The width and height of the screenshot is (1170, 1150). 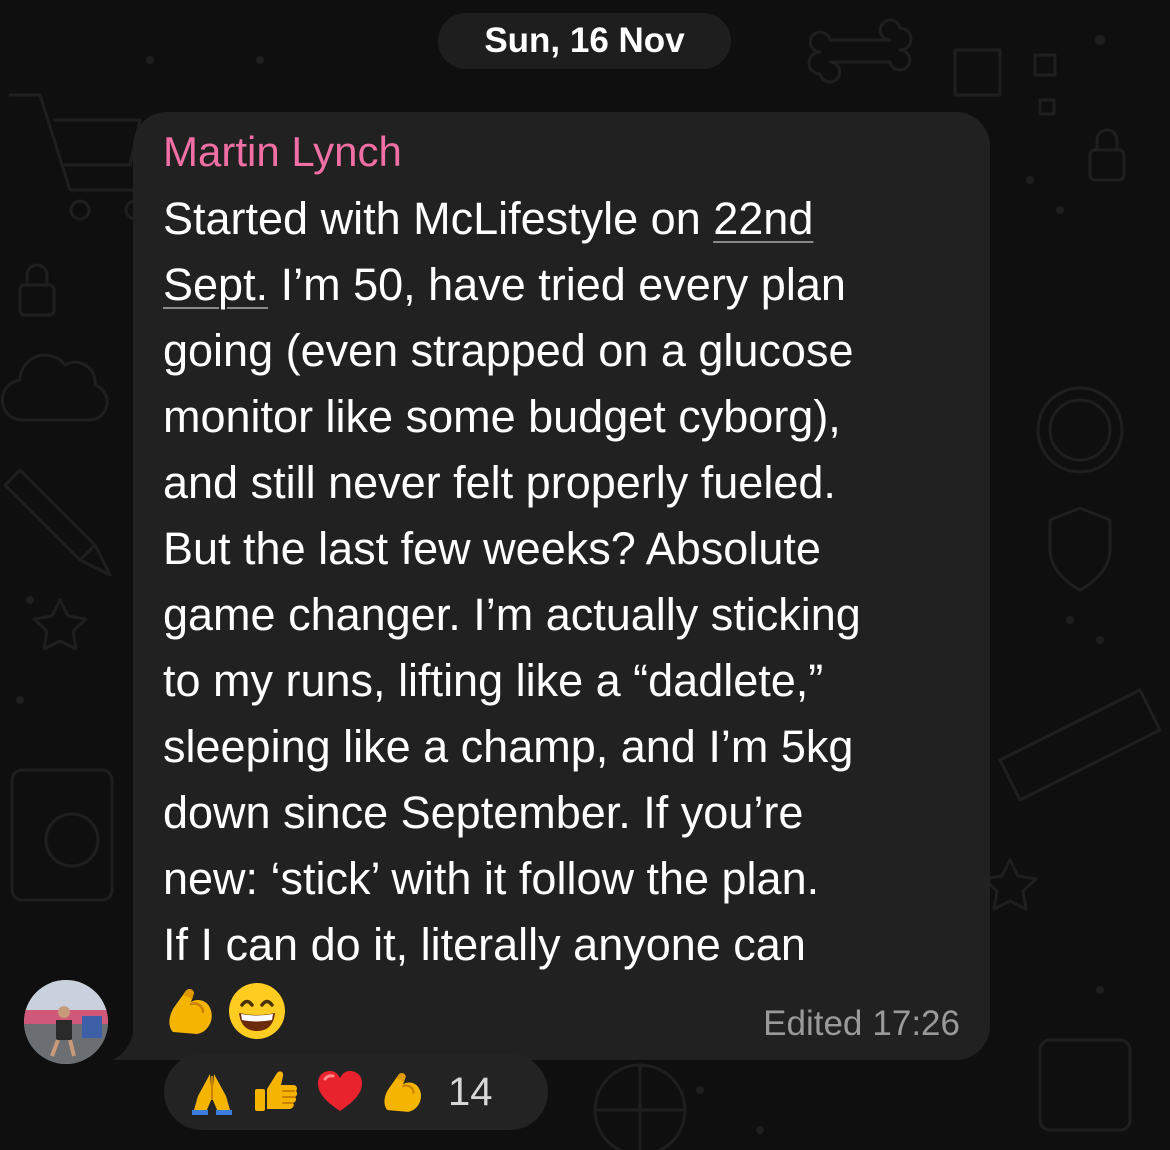 What do you see at coordinates (508, 350) in the screenshot?
I see `message-line: going (even strapped on a glucose` at bounding box center [508, 350].